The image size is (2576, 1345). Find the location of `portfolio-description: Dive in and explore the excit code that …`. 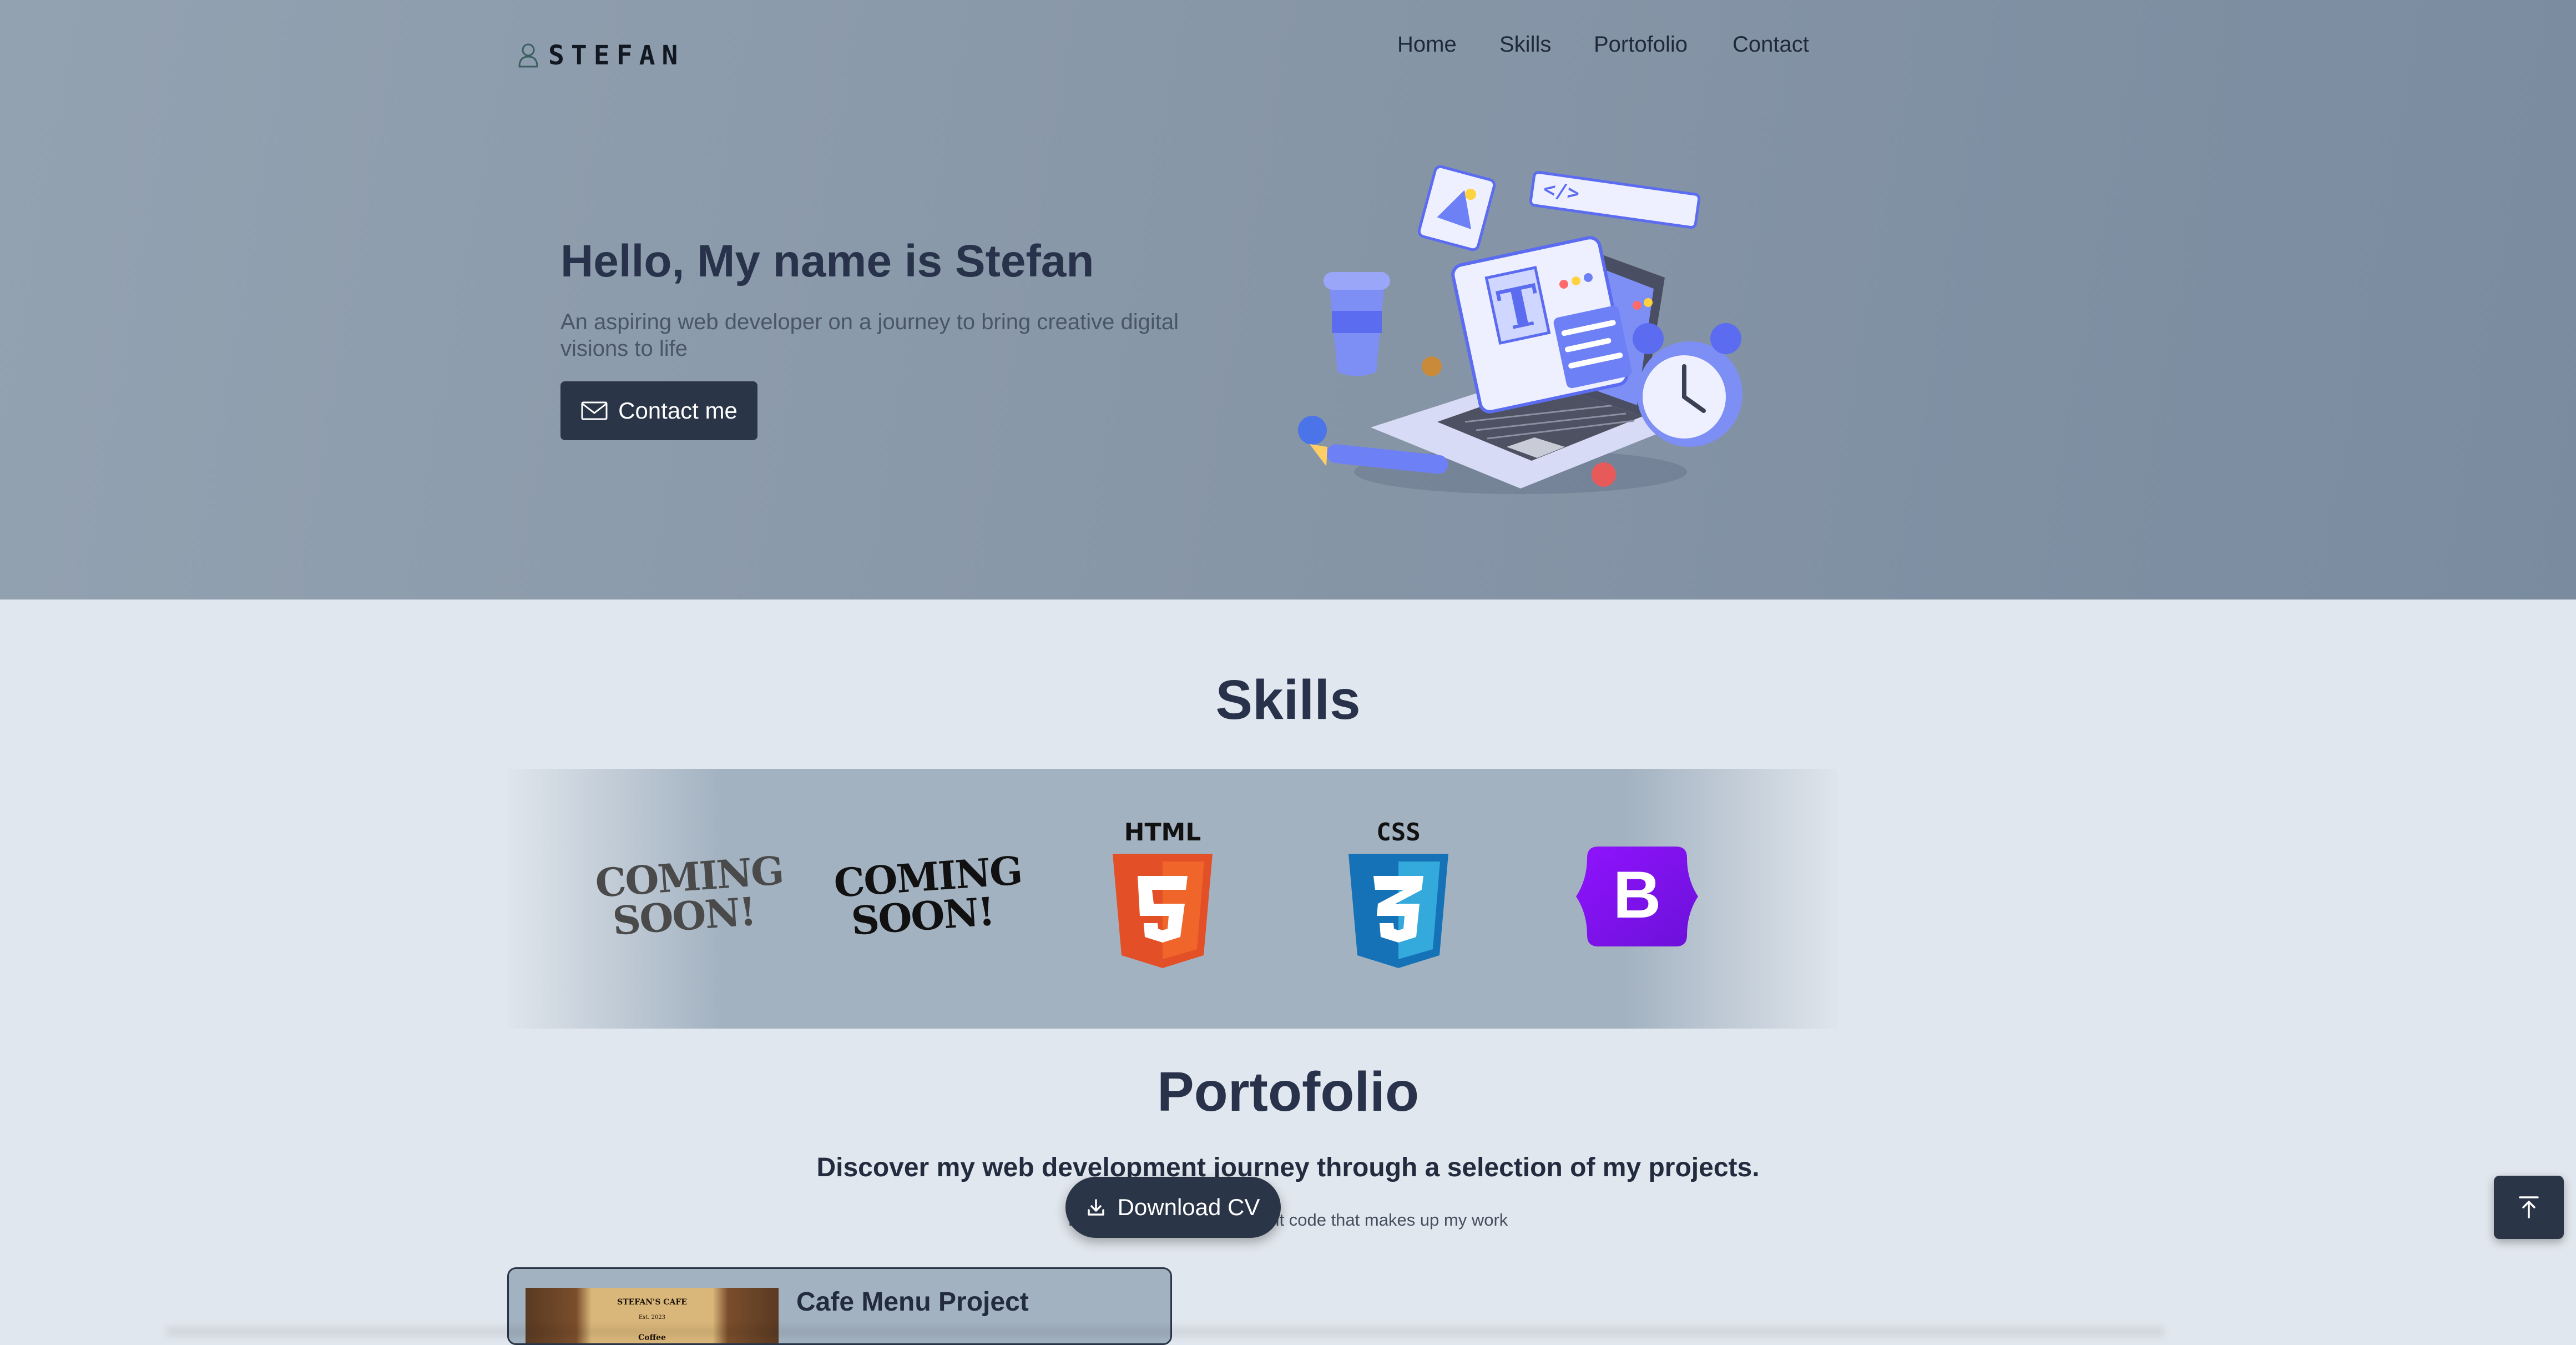

portfolio-description: Dive in and explore the excit code that … is located at coordinates (1288, 1220).